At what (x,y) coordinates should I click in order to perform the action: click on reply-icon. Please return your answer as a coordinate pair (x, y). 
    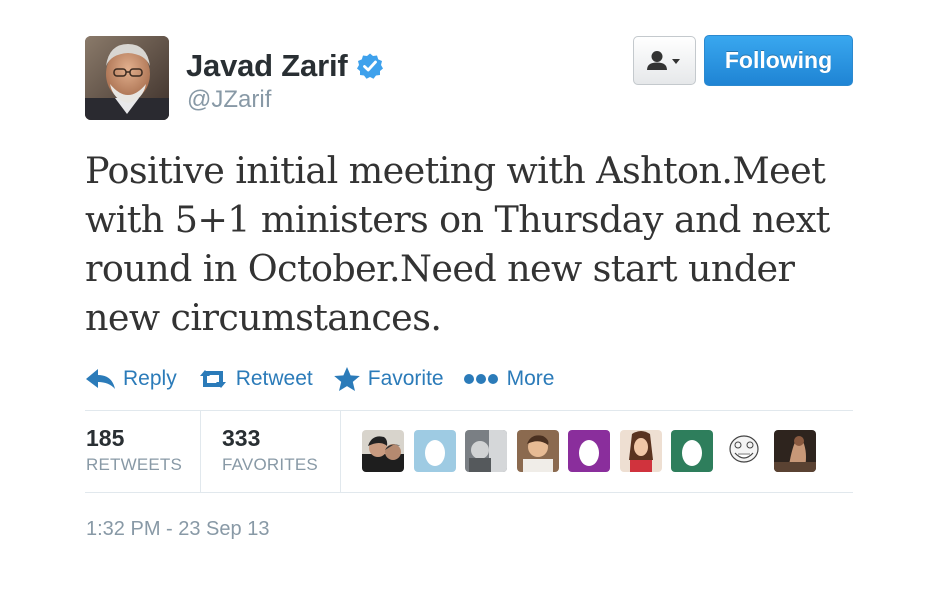
    Looking at the image, I should click on (100, 379).